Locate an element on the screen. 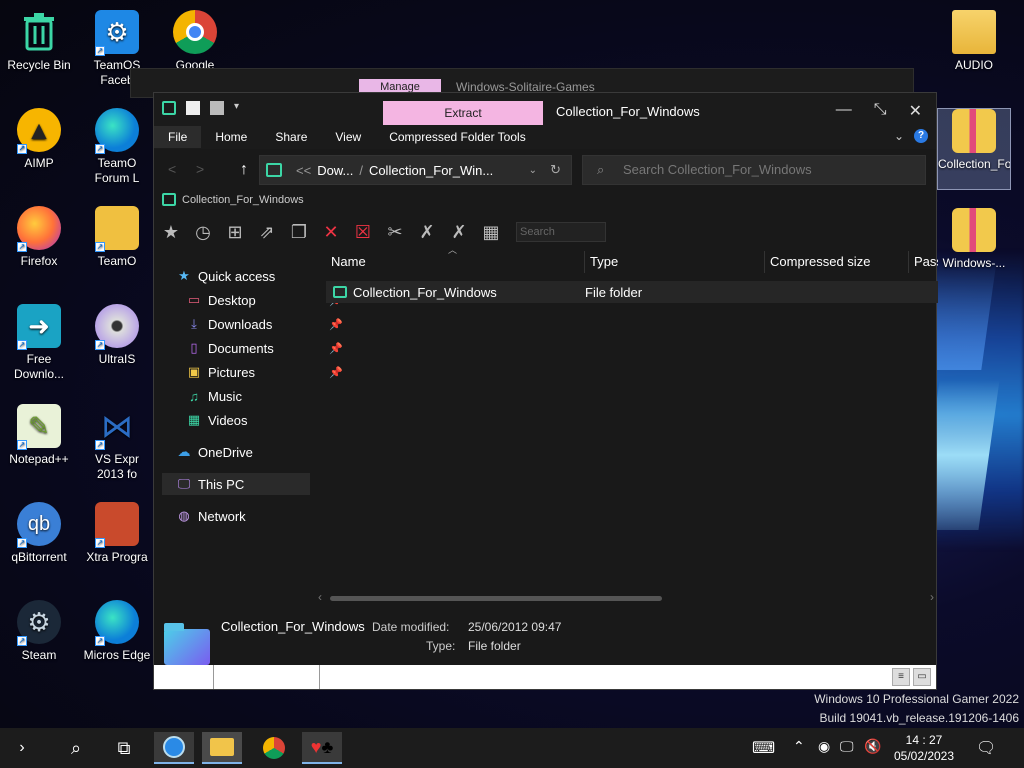  forward-arrow-icon: > is located at coordinates (200, 169).